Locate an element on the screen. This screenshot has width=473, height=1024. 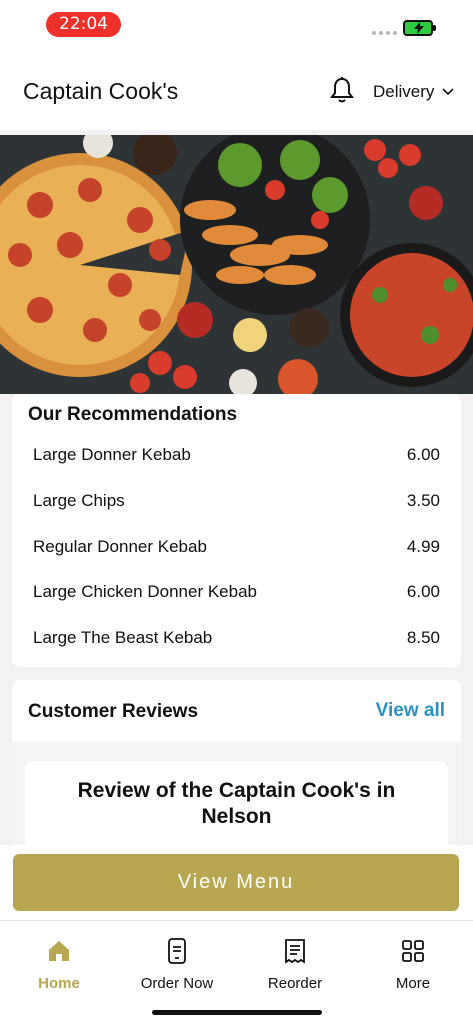
review-title: Review of the Captain Cook's in Nelson is located at coordinates (236, 803).